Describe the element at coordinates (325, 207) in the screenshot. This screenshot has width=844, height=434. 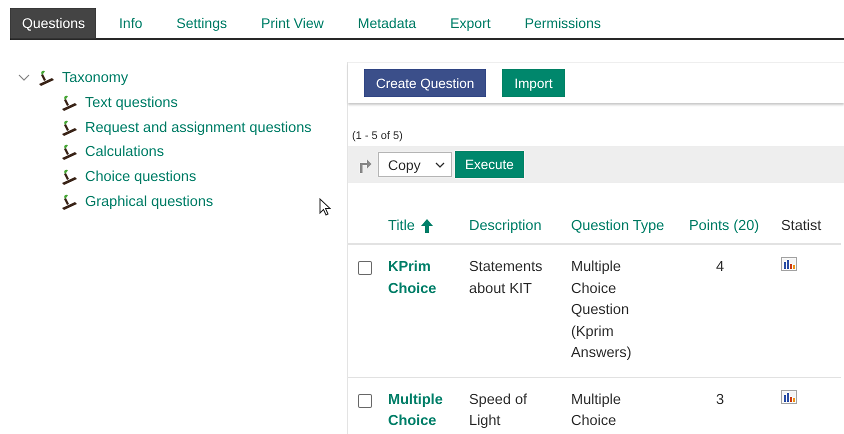
I see `cursor-icon` at that location.